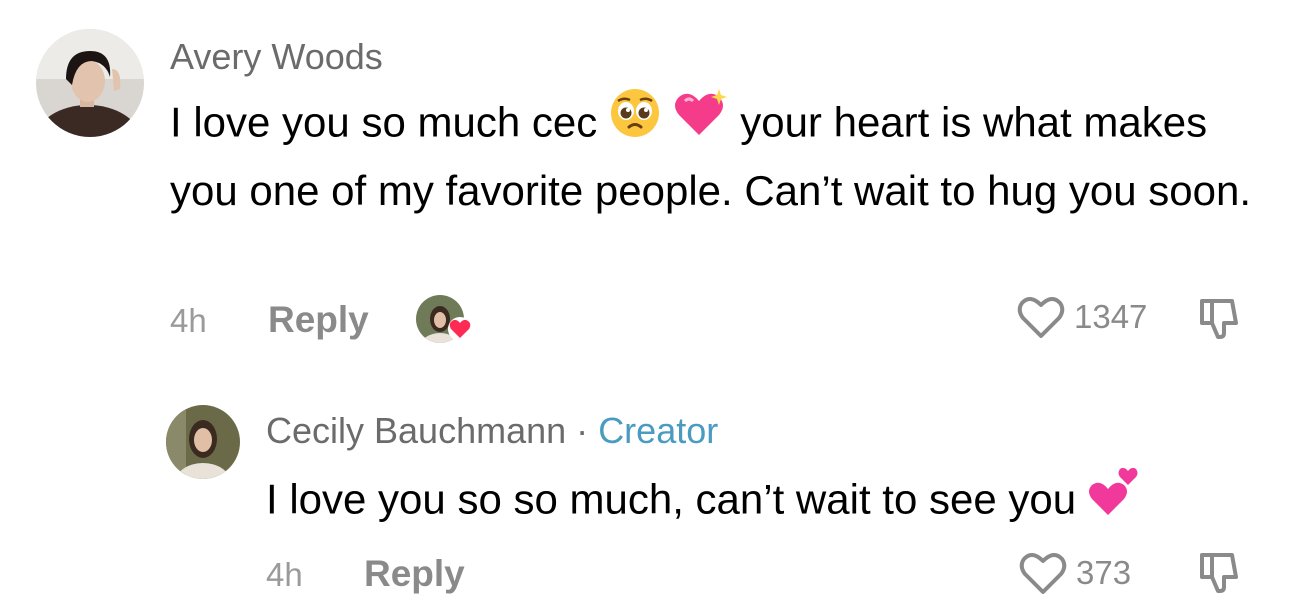 The width and height of the screenshot is (1290, 600). I want to click on sparkling-heart-emoji, so click(701, 121).